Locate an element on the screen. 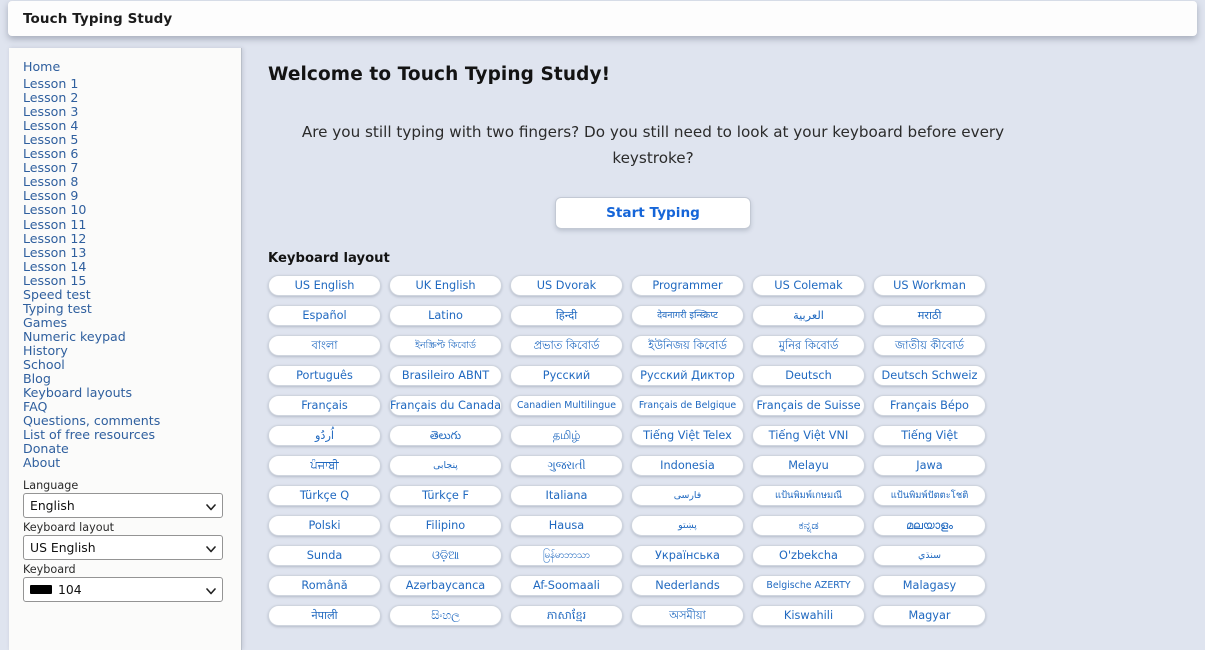 This screenshot has height=650, width=1205. sidebar-item-numeric-keypad: Numeric keypad is located at coordinates (132, 336).